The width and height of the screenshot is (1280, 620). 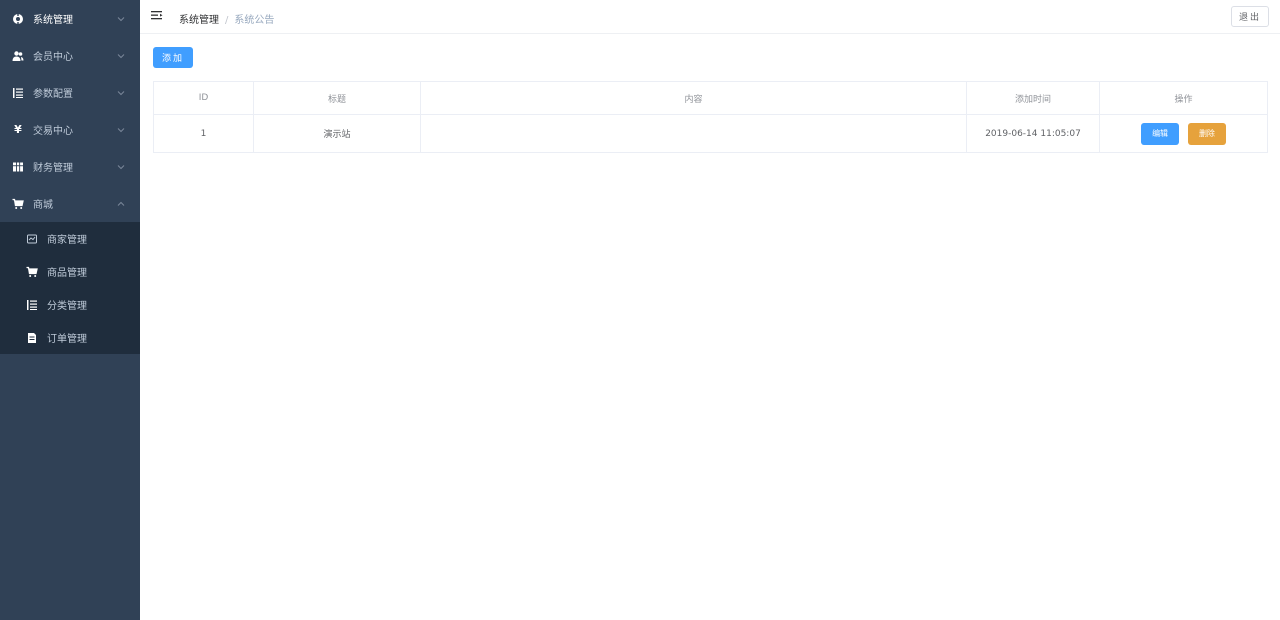 I want to click on sidebar-item-shop: 商城, so click(x=70, y=203).